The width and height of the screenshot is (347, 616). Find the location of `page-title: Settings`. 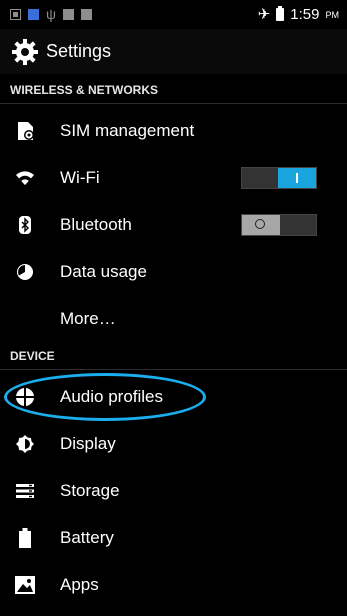

page-title: Settings is located at coordinates (79, 51).